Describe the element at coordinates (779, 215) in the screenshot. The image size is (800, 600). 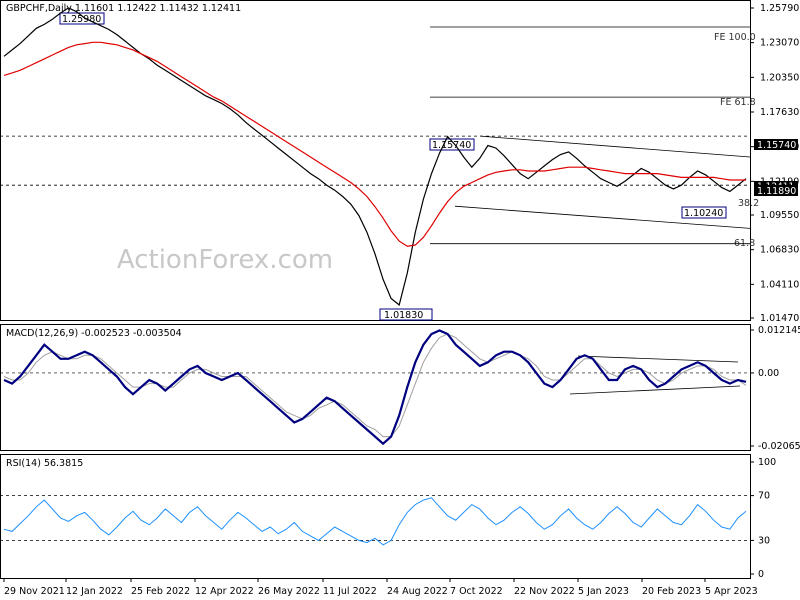
I see `price-tick-label: 1.09550` at that location.